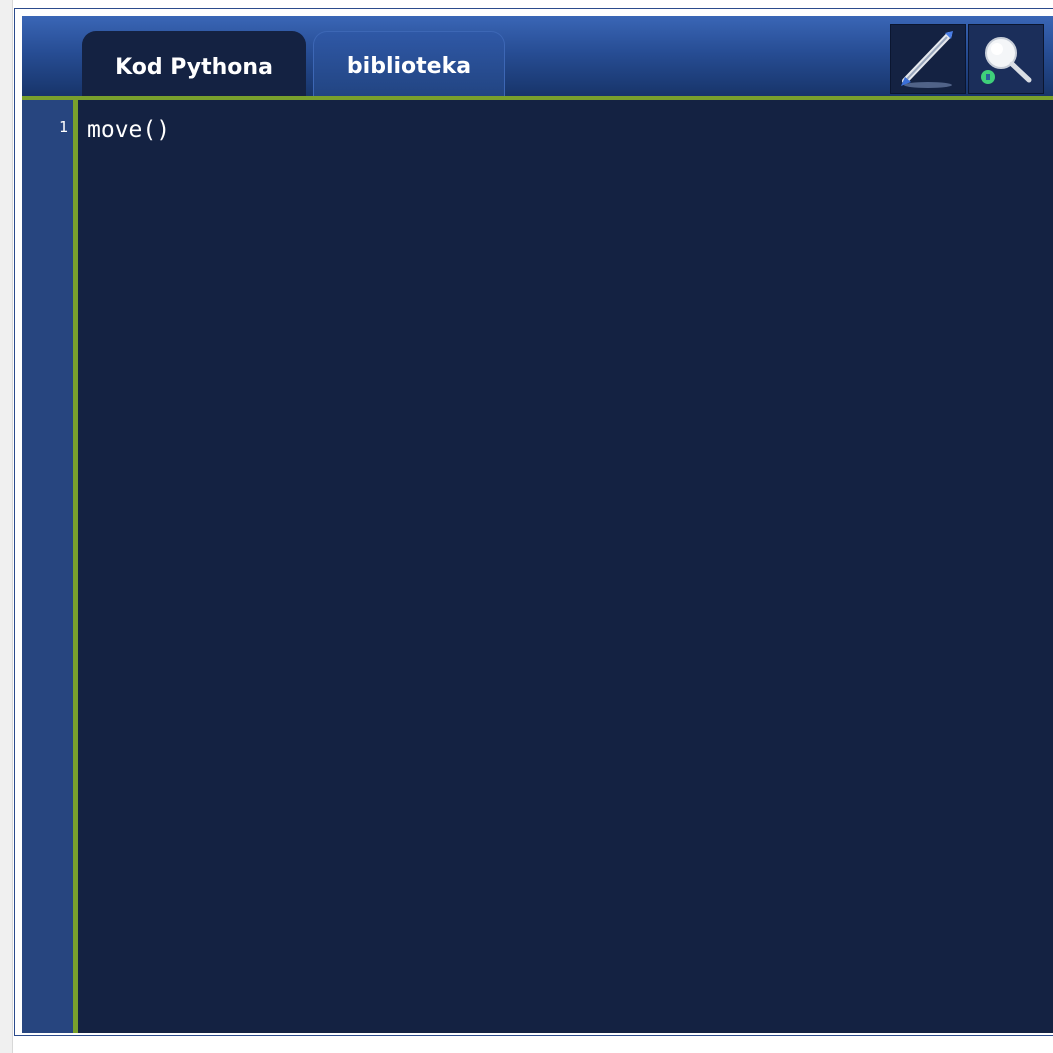 The width and height of the screenshot is (1053, 1053). I want to click on magnifier-icon, so click(1006, 59).